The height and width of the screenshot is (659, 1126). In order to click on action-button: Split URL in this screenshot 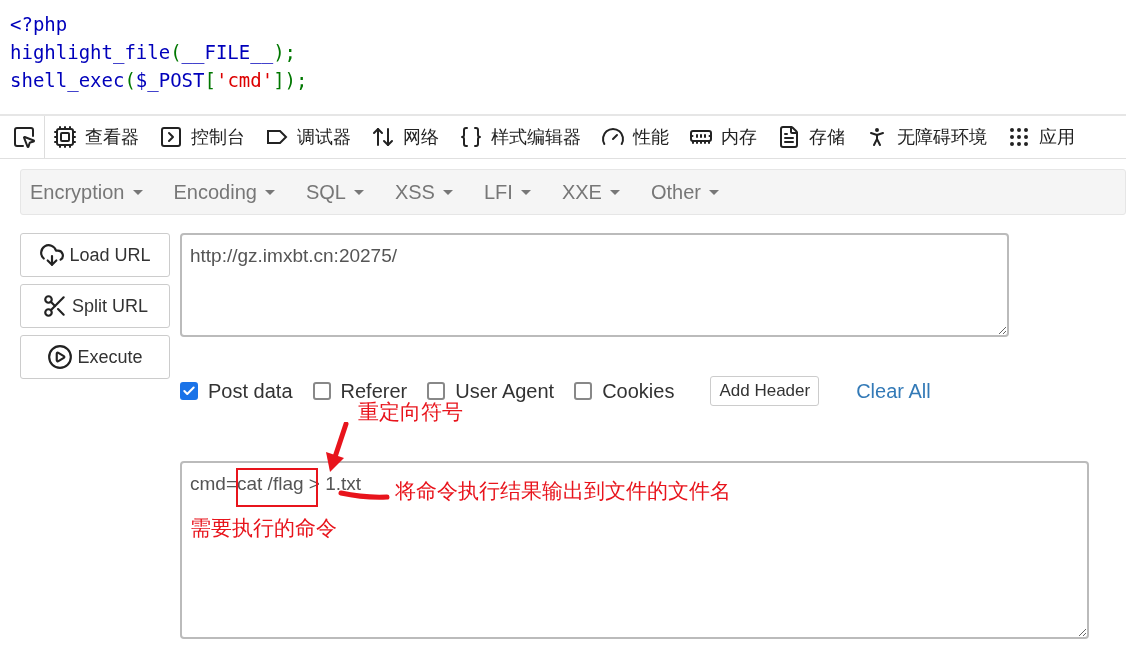, I will do `click(95, 306)`.